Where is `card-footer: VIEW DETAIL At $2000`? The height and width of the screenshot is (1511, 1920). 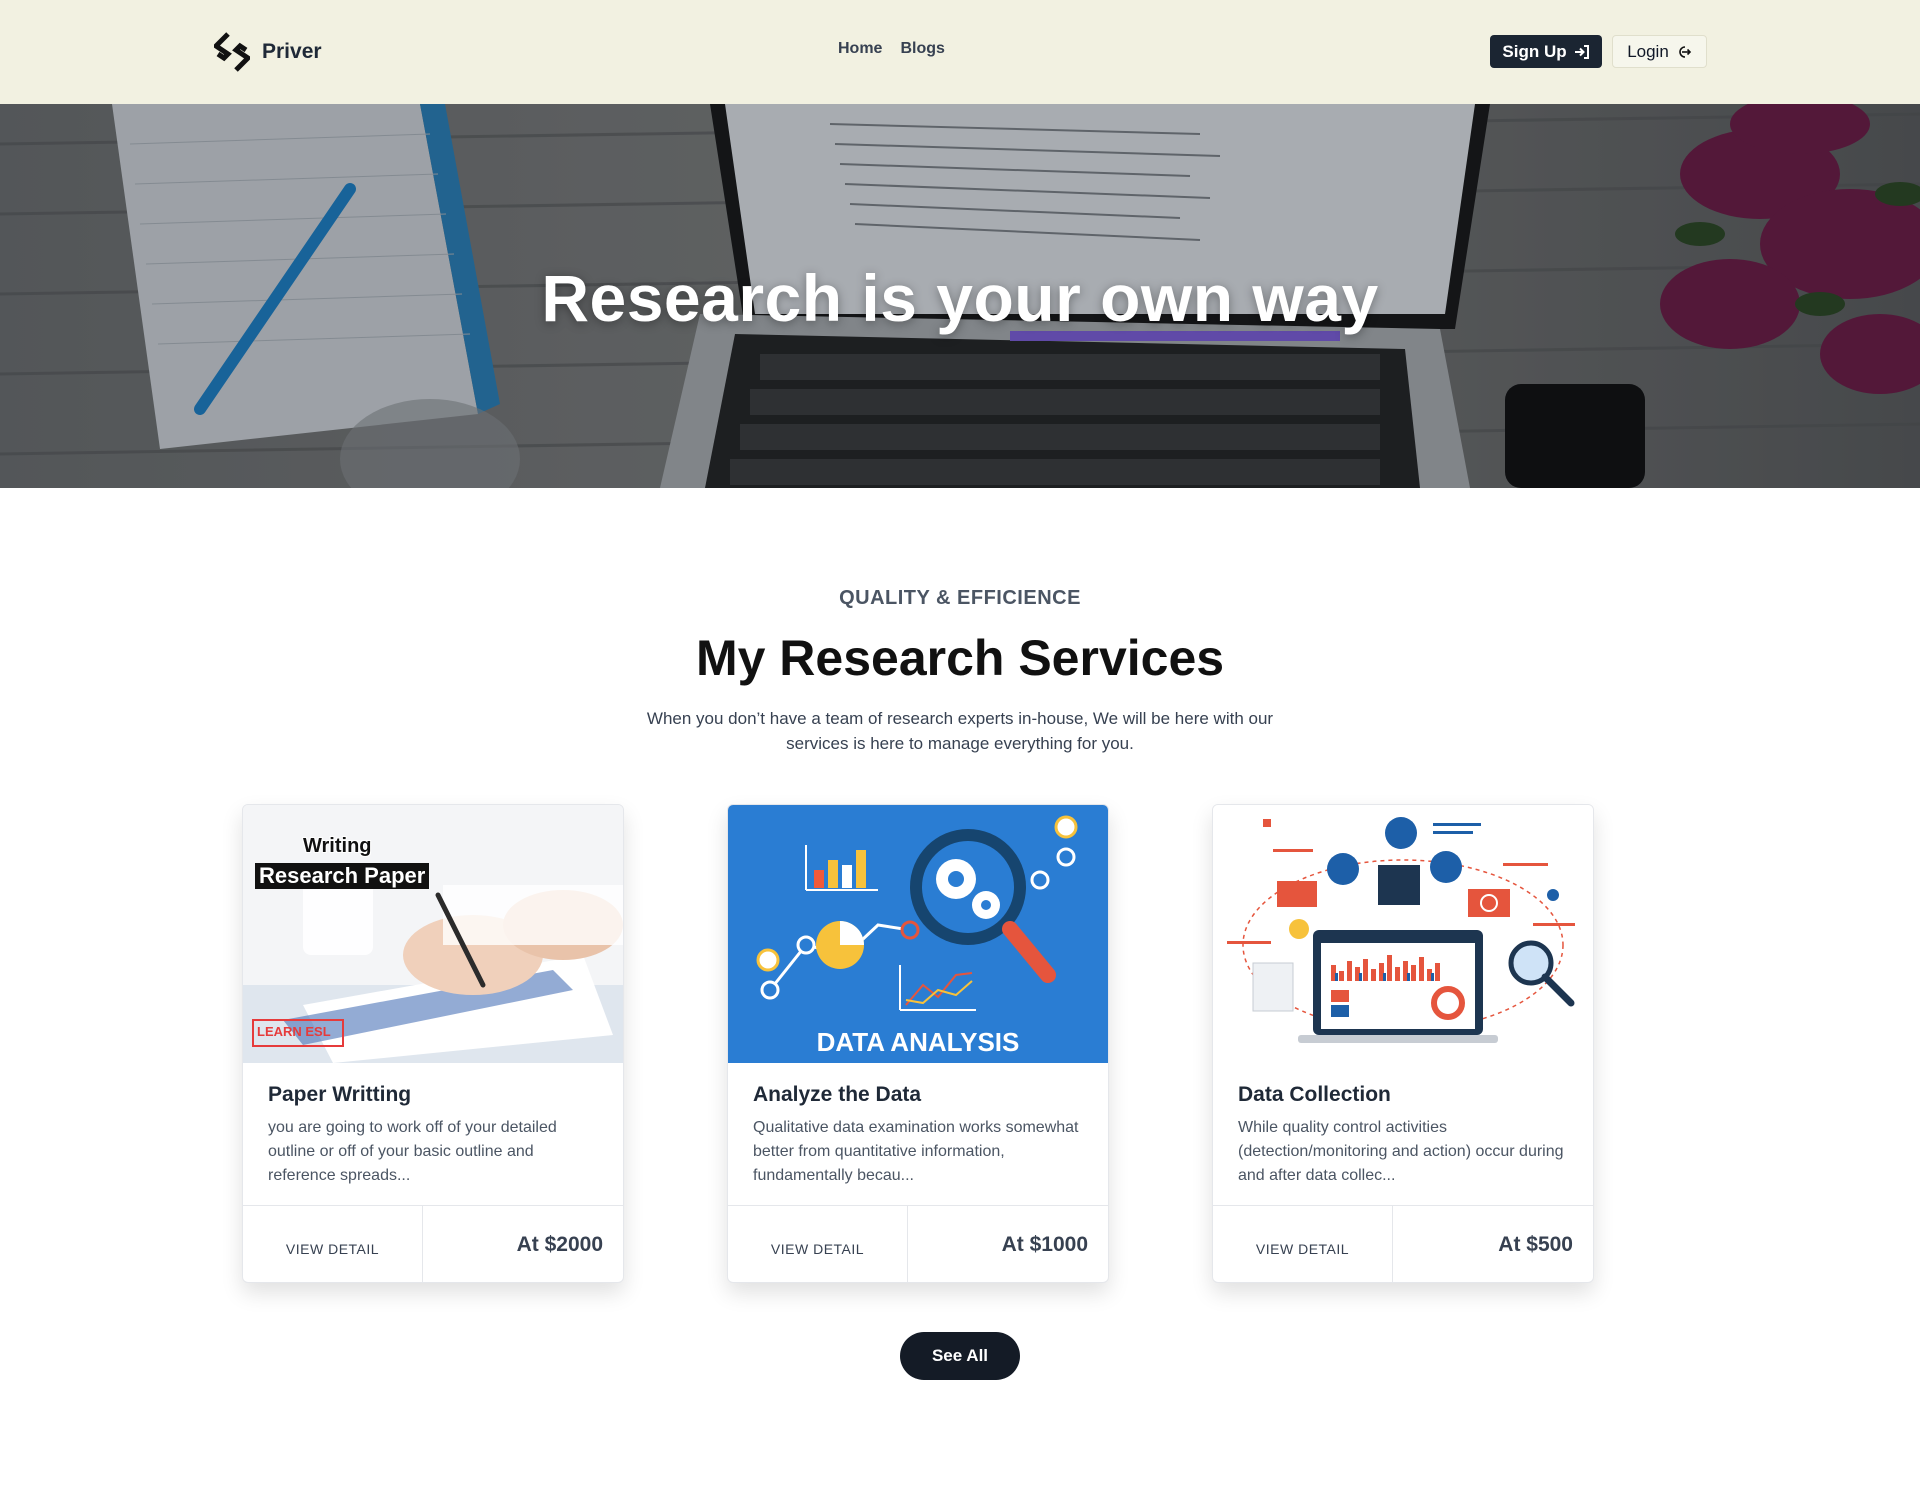 card-footer: VIEW DETAIL At $2000 is located at coordinates (433, 1243).